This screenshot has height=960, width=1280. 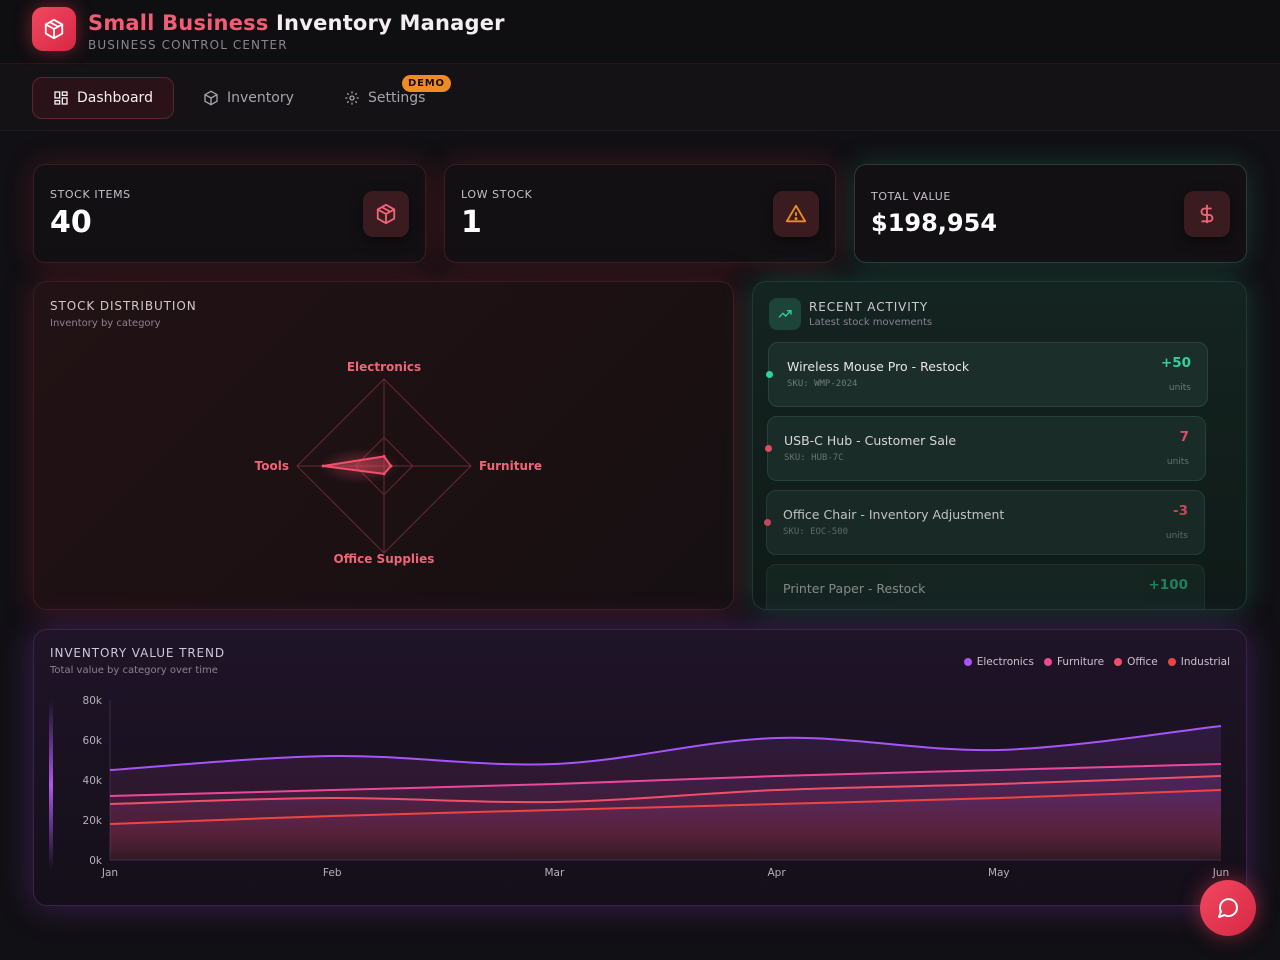 I want to click on activity-name: USB-C Hub - Customer Sale, so click(x=870, y=440).